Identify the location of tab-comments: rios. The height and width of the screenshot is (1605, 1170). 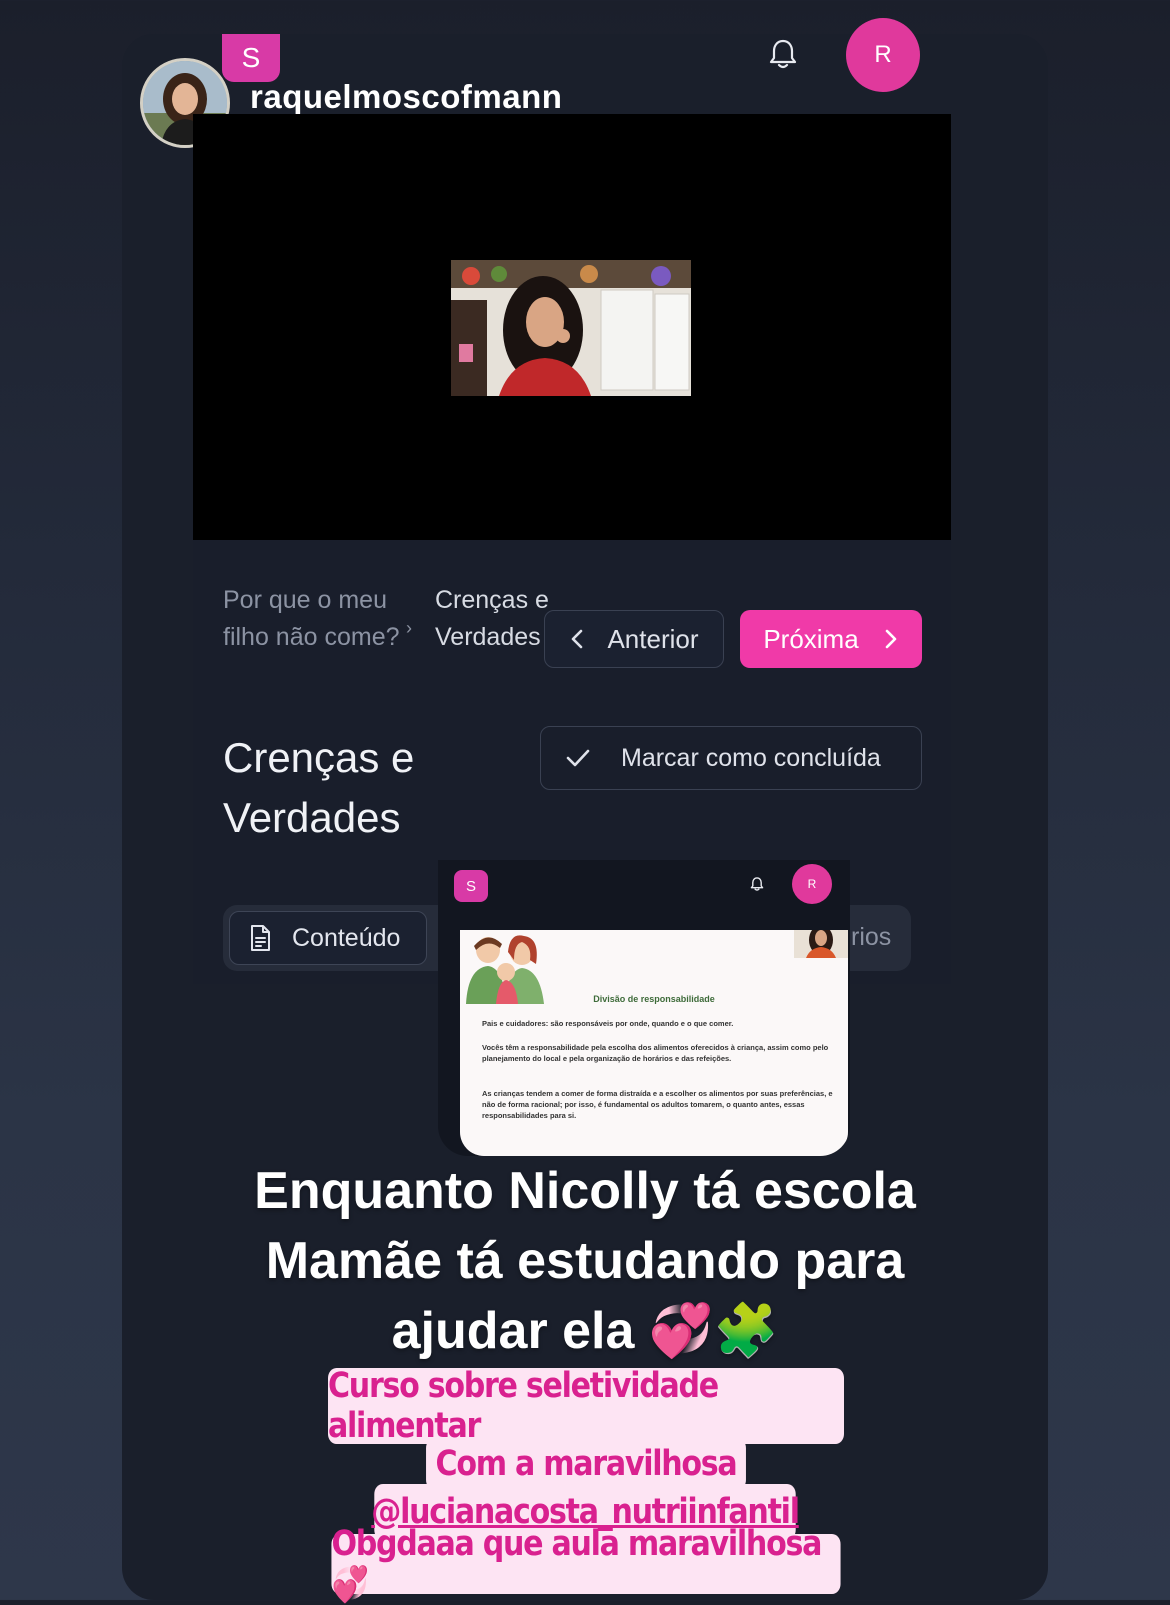
(871, 937).